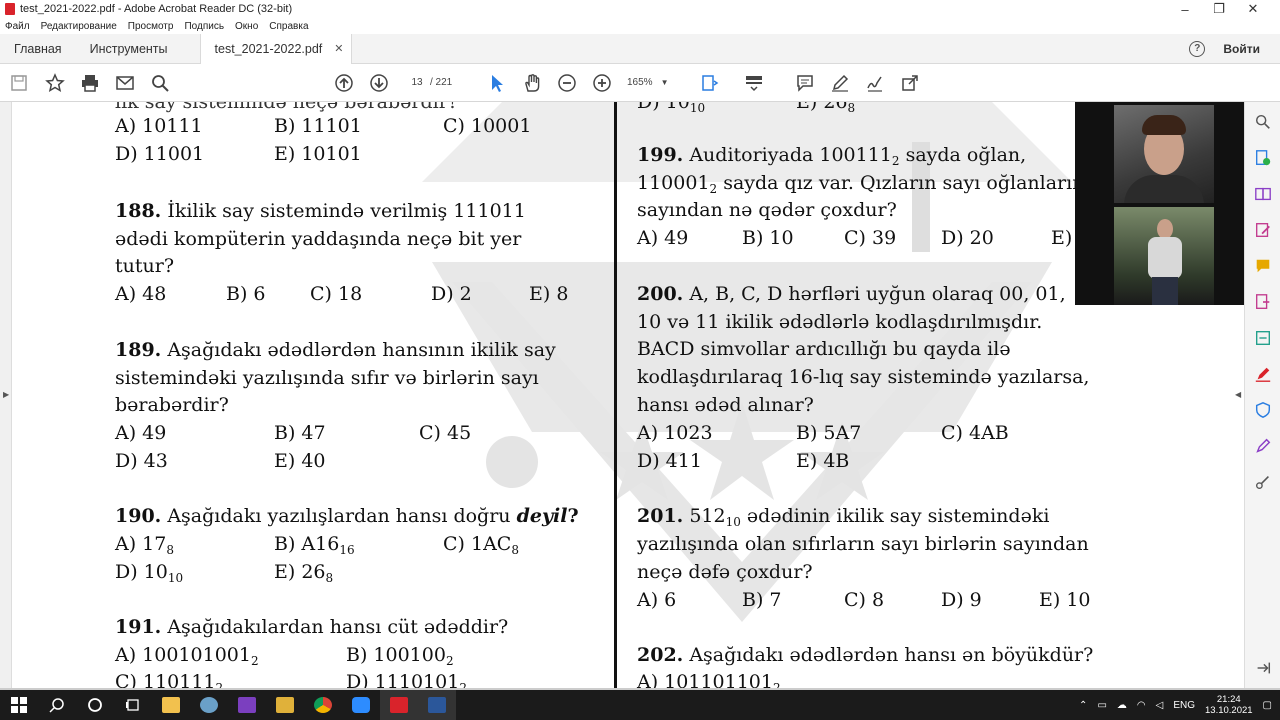 The width and height of the screenshot is (1280, 720). I want to click on scroll-mode-icon, so click(754, 83).